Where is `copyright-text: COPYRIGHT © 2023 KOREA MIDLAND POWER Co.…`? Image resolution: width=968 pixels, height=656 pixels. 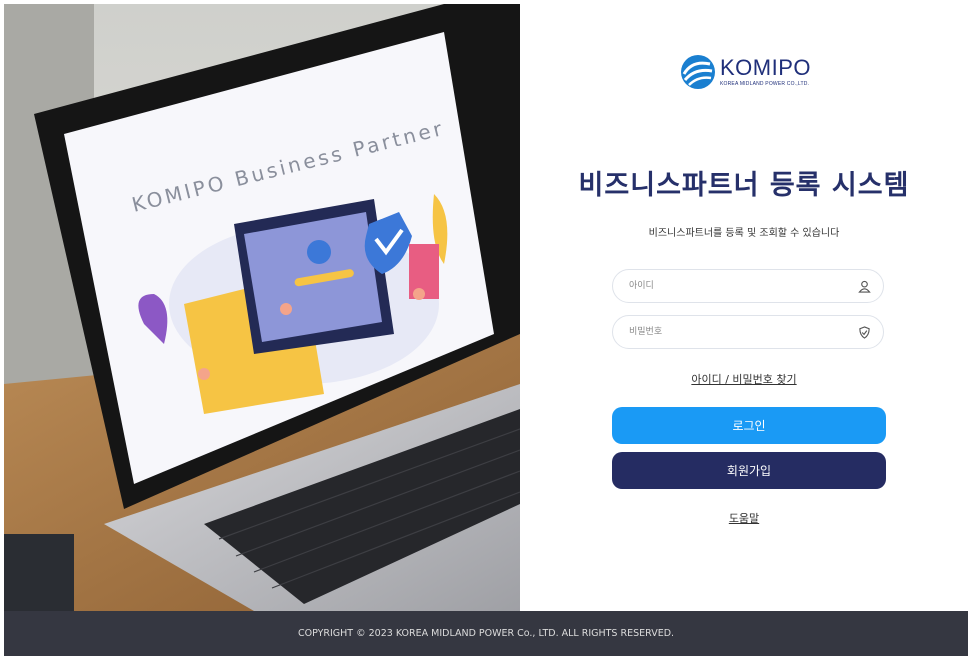
copyright-text: COPYRIGHT © 2023 KOREA MIDLAND POWER Co.… is located at coordinates (486, 633).